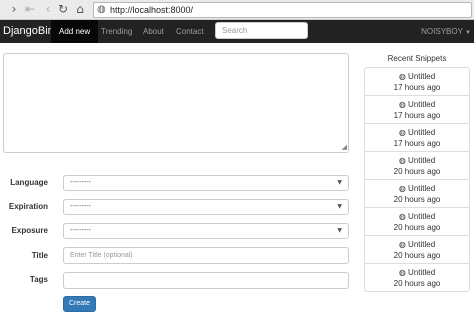 The image size is (474, 322). I want to click on brand-link: DjangoBin, so click(28, 31).